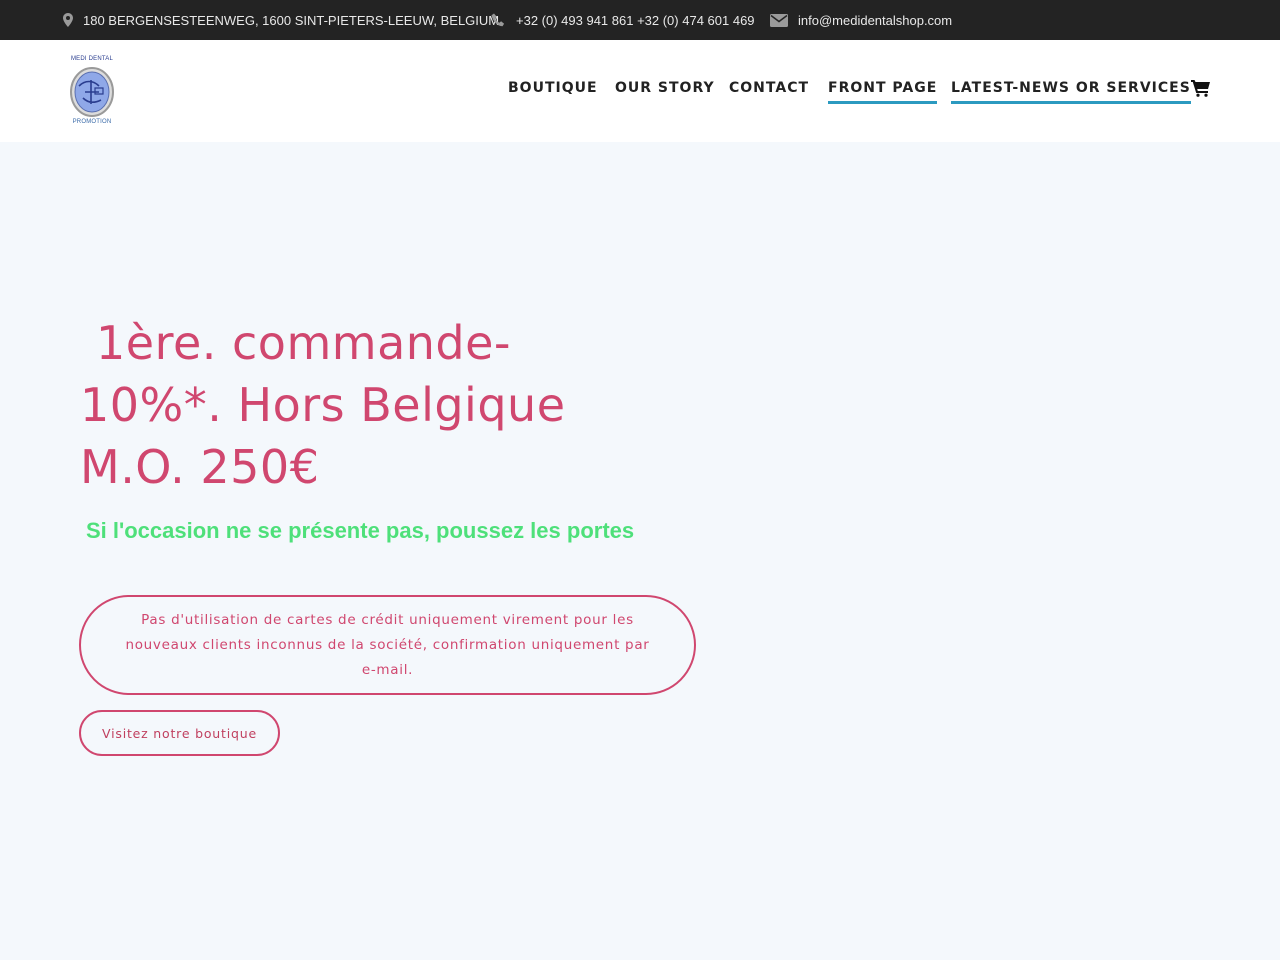  I want to click on email-text: info@medidentalshop.com, so click(875, 20).